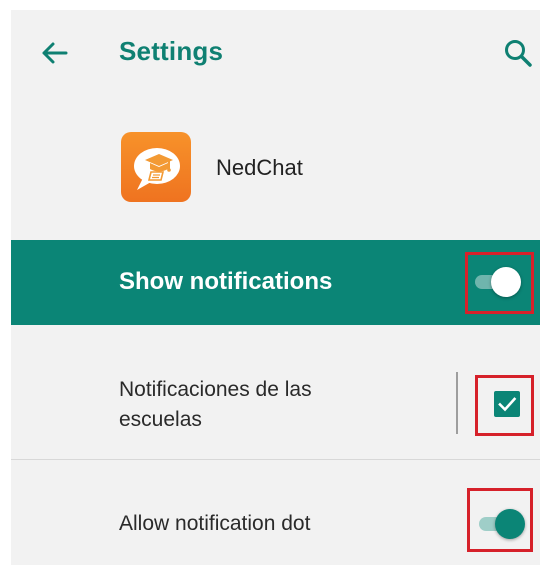  What do you see at coordinates (259, 167) in the screenshot?
I see `app-name: NedChat` at bounding box center [259, 167].